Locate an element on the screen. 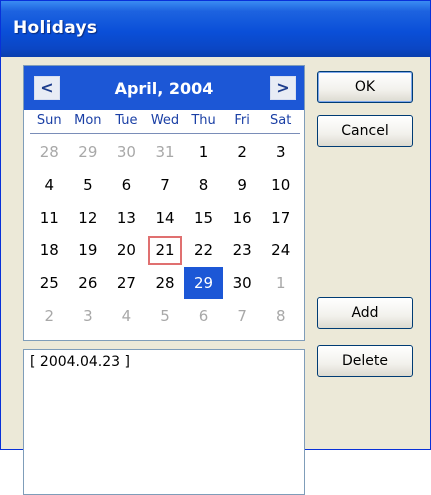 The image size is (431, 495). calendar-day: 9 is located at coordinates (242, 185).